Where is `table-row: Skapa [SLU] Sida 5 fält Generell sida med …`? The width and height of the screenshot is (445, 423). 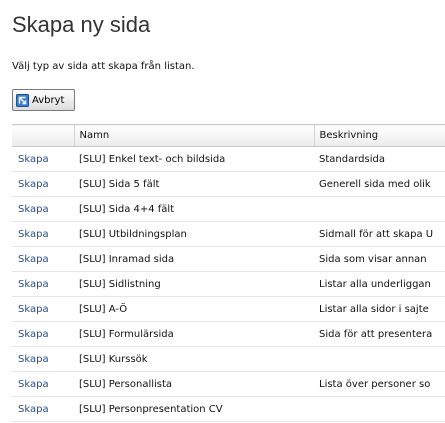 table-row: Skapa [SLU] Sida 5 fält Generell sida med … is located at coordinates (228, 184).